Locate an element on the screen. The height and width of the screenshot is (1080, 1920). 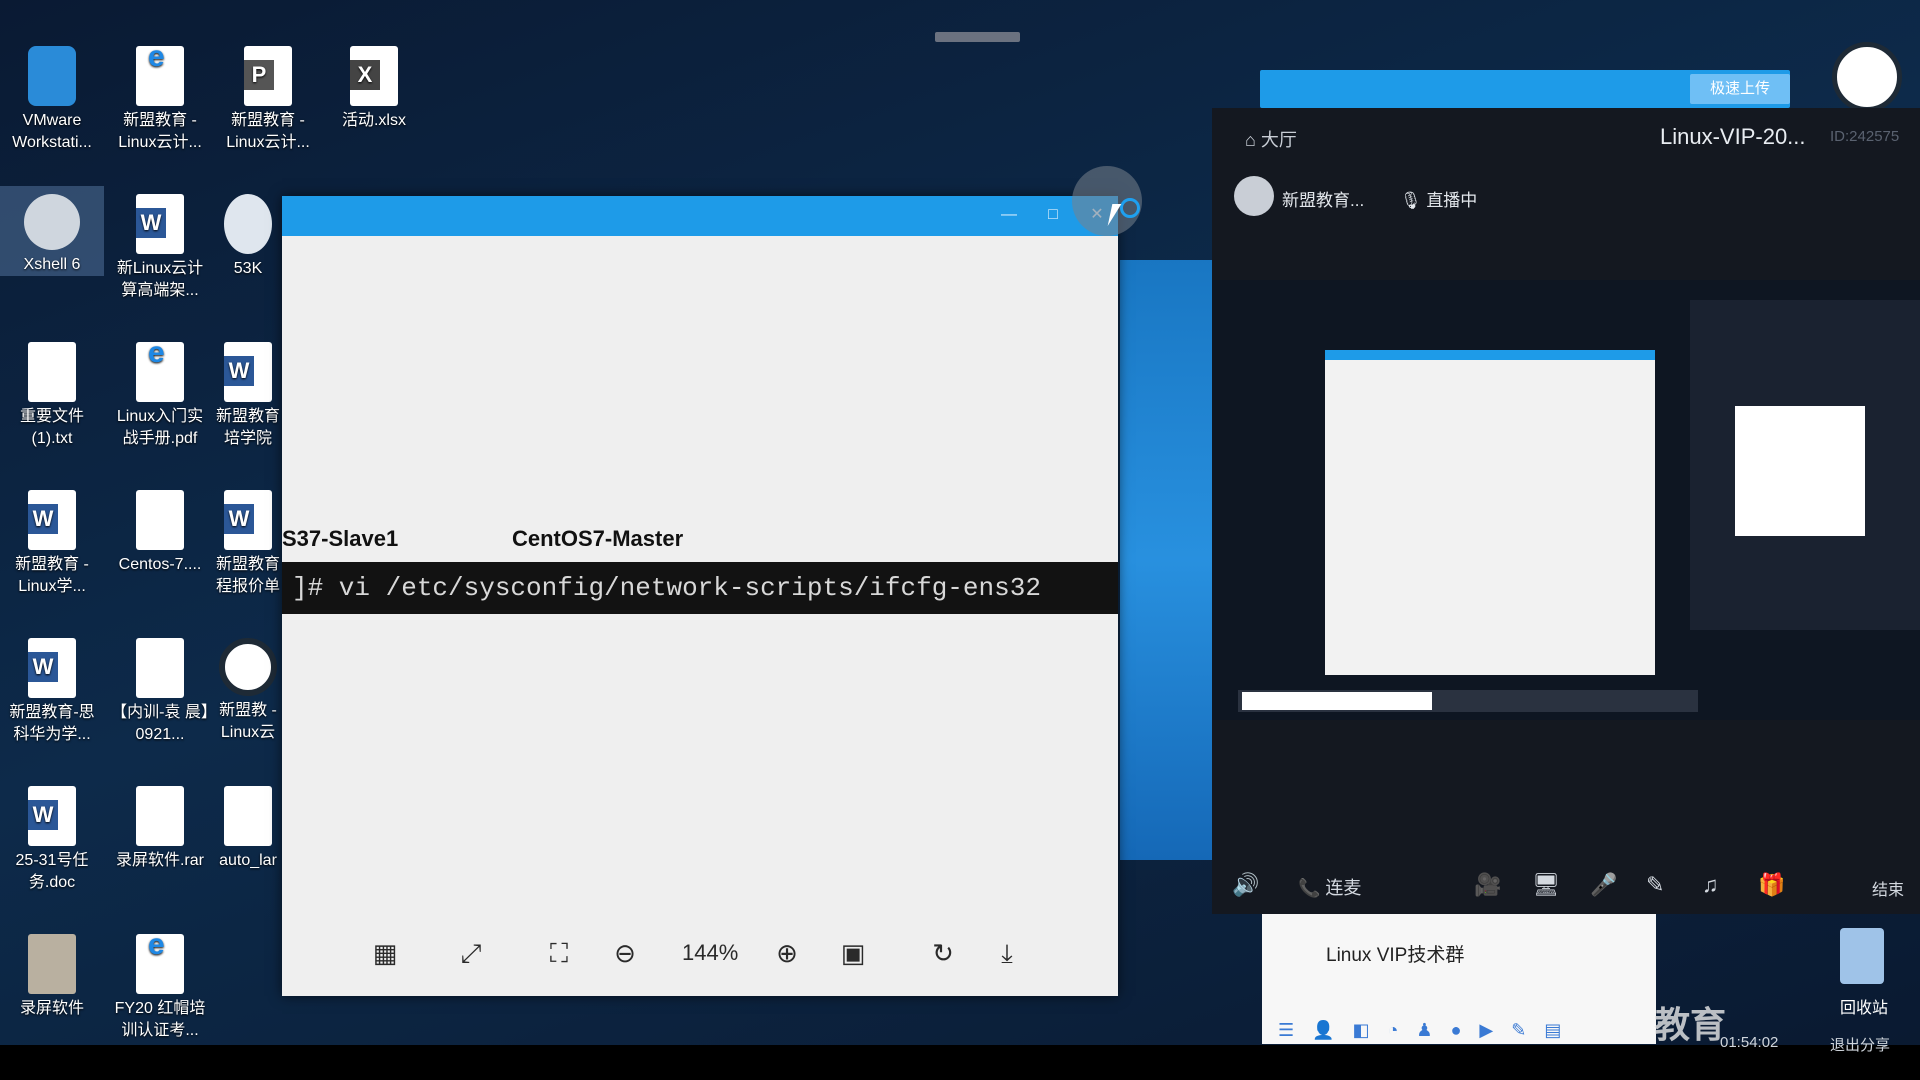
cursor-ring-icon is located at coordinates (1130, 208).